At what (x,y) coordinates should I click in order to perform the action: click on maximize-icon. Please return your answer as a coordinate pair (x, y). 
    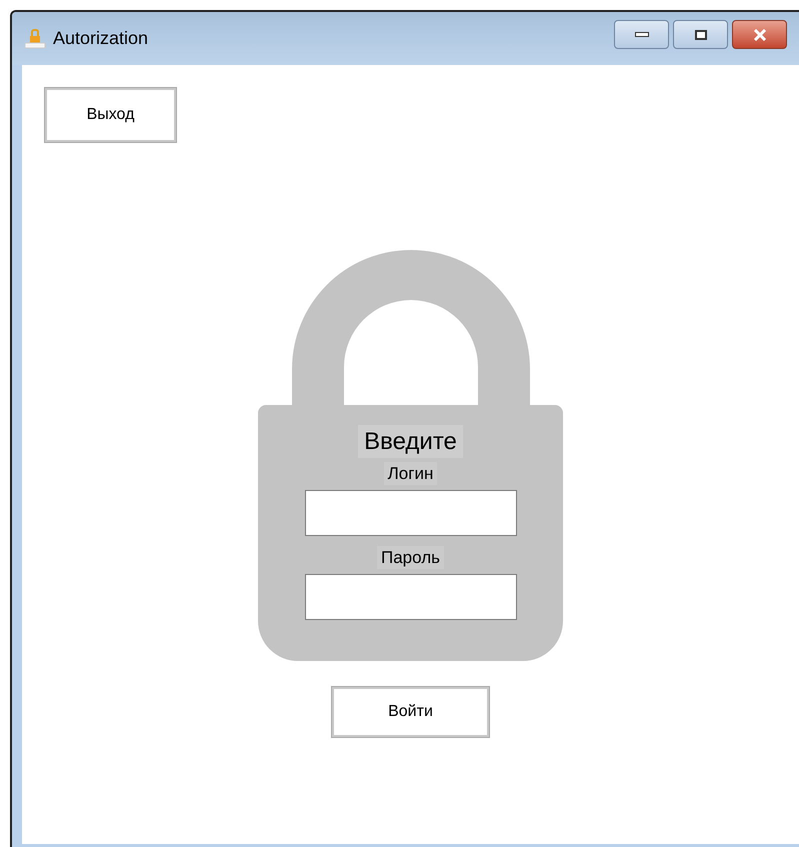
    Looking at the image, I should click on (700, 35).